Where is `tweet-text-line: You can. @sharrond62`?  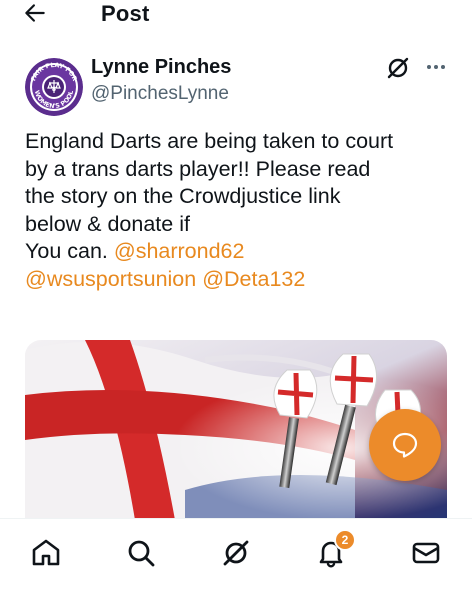 tweet-text-line: You can. @sharrond62 is located at coordinates (240, 252).